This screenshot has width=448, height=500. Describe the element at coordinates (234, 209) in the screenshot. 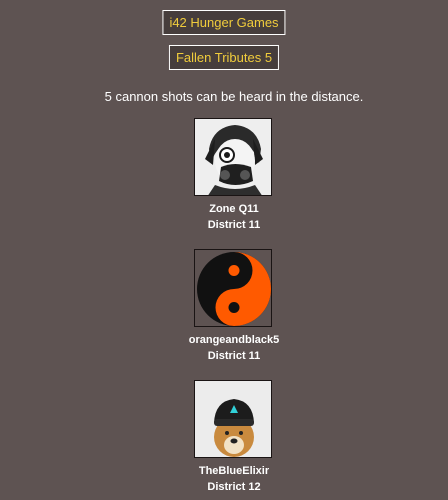

I see `tribute-name: Zone Q11` at that location.